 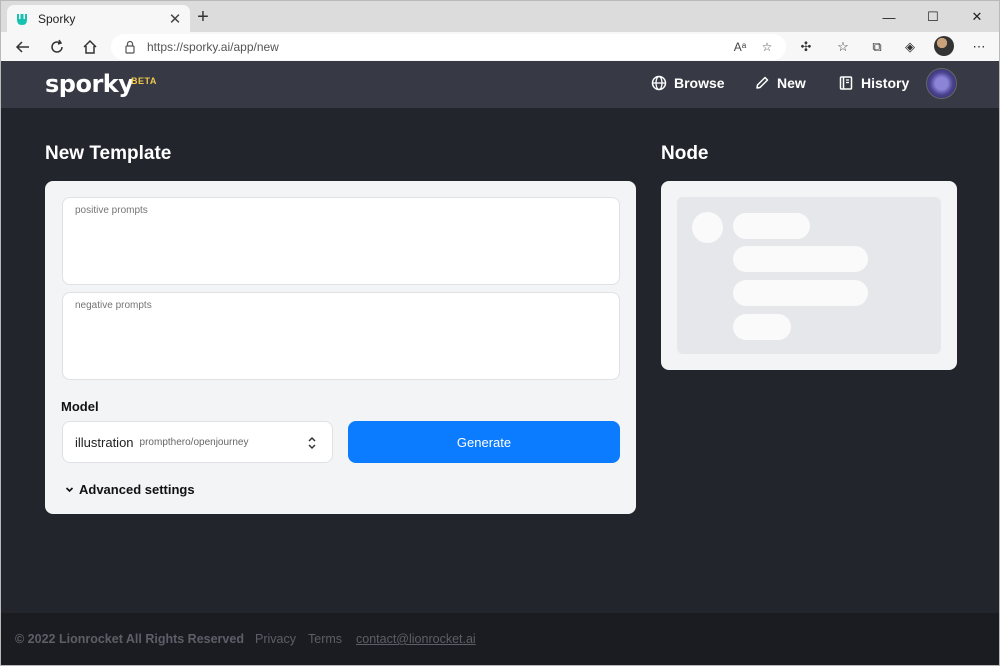 I want to click on nav-history: History, so click(x=873, y=83).